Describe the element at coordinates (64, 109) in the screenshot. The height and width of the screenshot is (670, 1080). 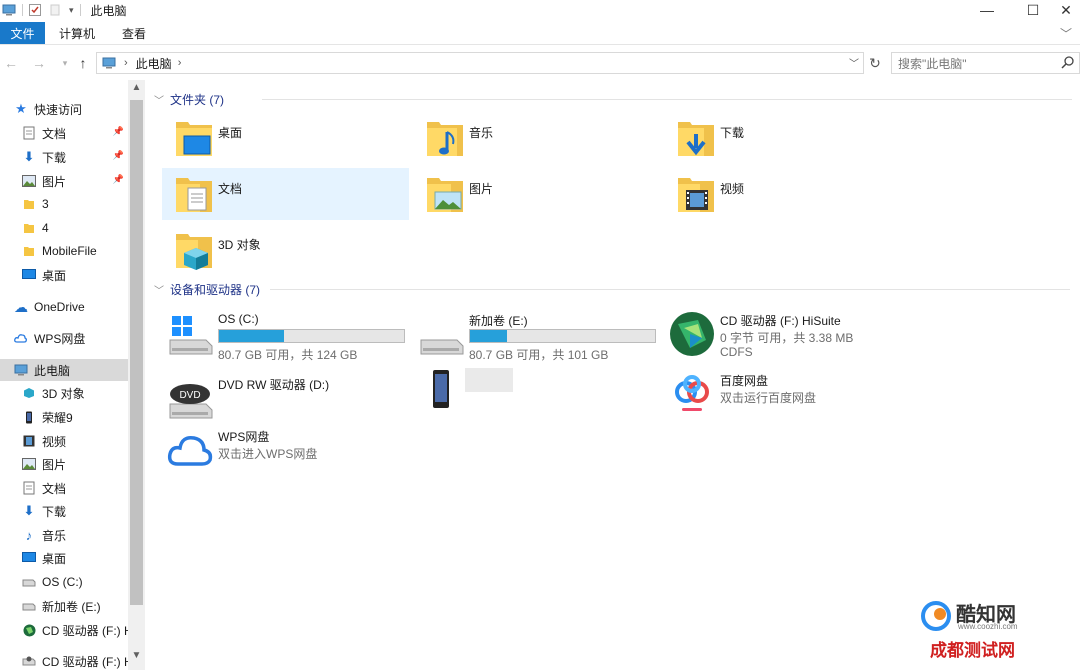
I see `sidebar-item: ★ 快速访问` at that location.